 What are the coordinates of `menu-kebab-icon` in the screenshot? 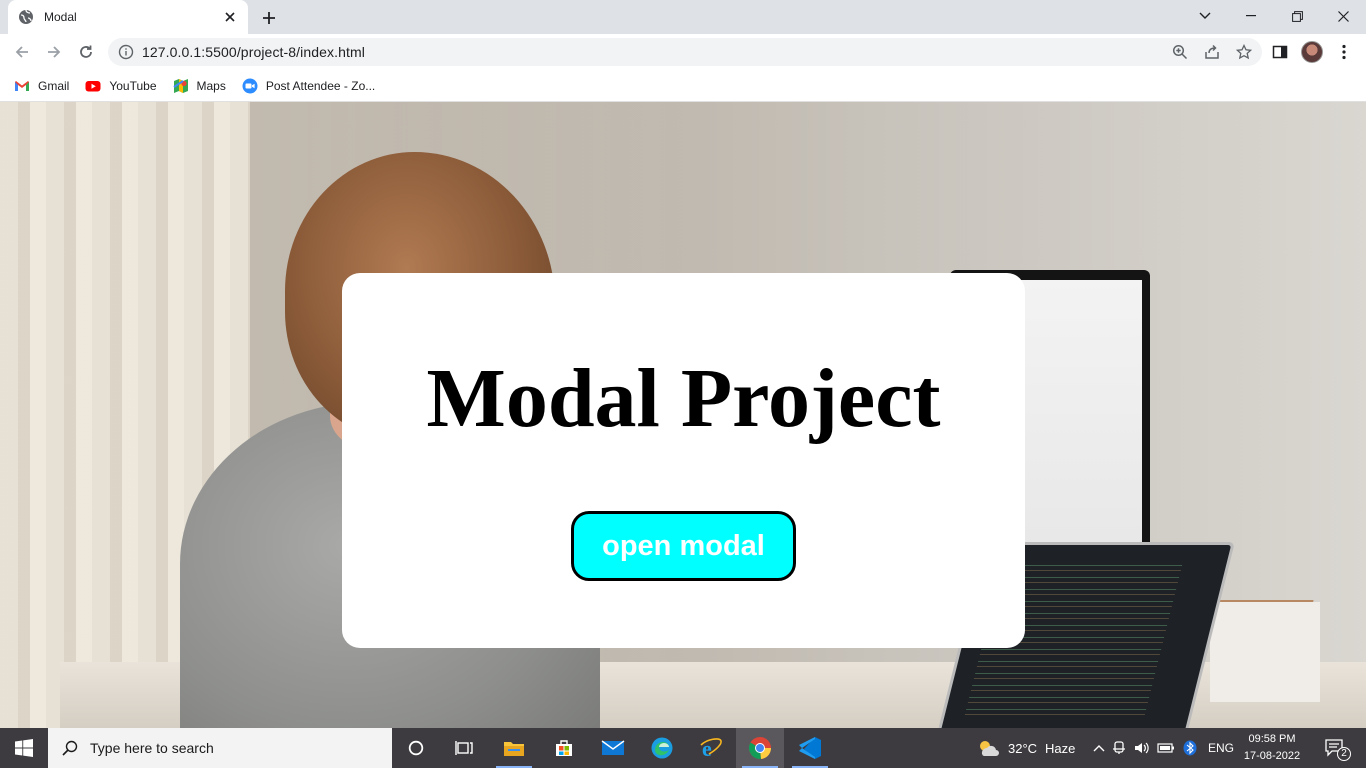 It's located at (1344, 52).